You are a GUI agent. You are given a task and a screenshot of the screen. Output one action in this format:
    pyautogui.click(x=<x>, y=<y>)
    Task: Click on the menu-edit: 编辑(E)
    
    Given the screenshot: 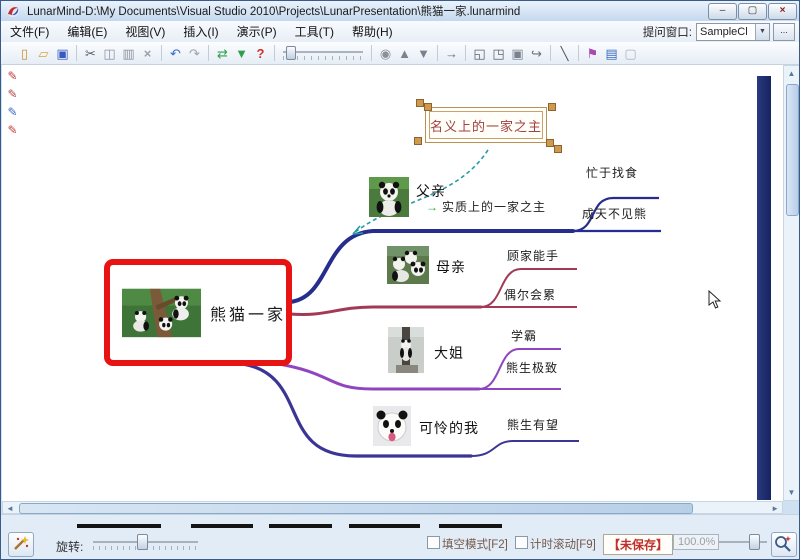 What is the action you would take?
    pyautogui.click(x=87, y=31)
    